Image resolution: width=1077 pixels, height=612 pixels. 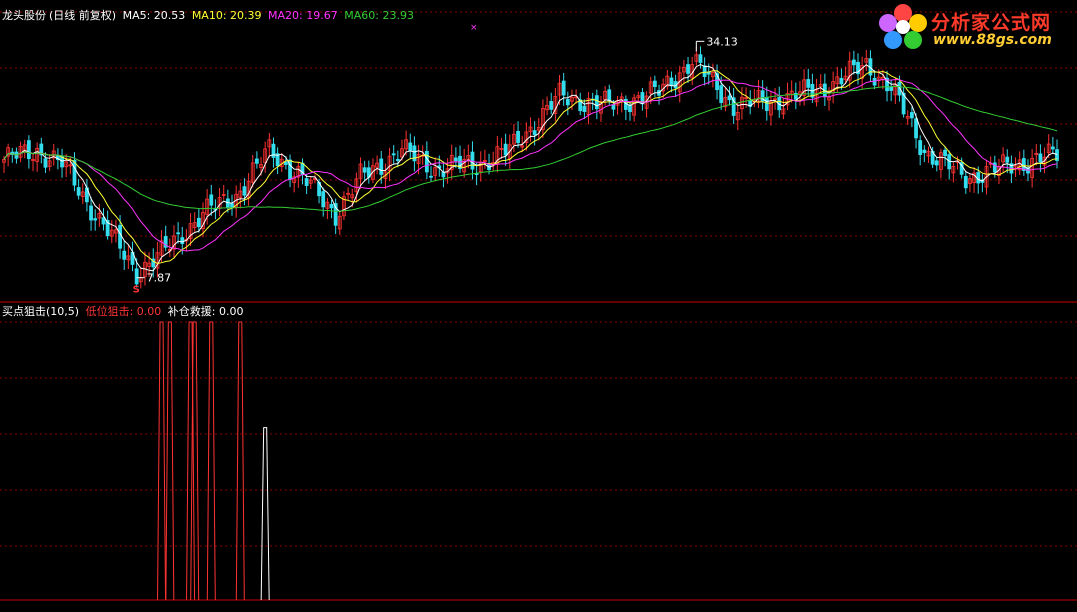 I want to click on stock-name: 龙头股份, so click(x=24, y=15).